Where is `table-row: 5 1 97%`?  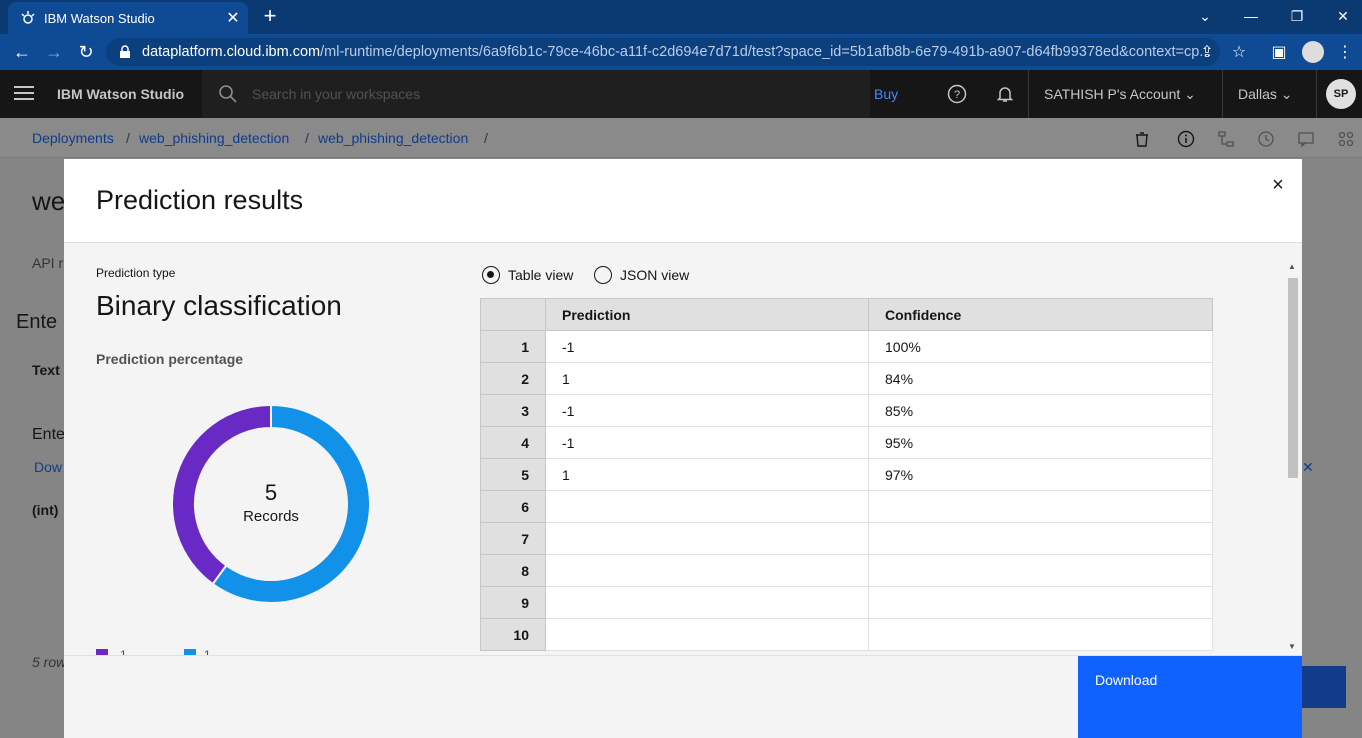
table-row: 5 1 97% is located at coordinates (846, 474).